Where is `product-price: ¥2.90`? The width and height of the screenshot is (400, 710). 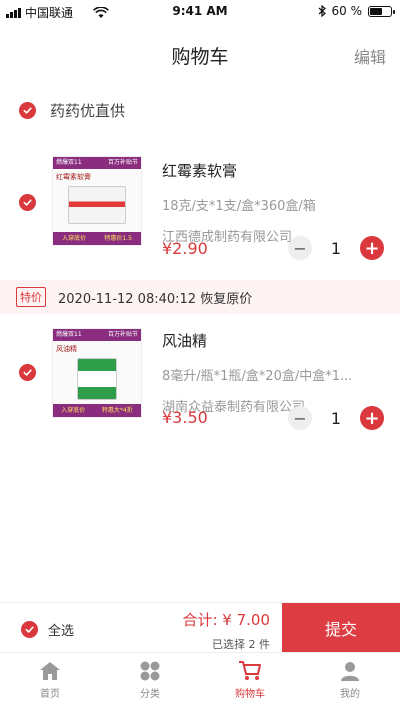 product-price: ¥2.90 is located at coordinates (185, 248).